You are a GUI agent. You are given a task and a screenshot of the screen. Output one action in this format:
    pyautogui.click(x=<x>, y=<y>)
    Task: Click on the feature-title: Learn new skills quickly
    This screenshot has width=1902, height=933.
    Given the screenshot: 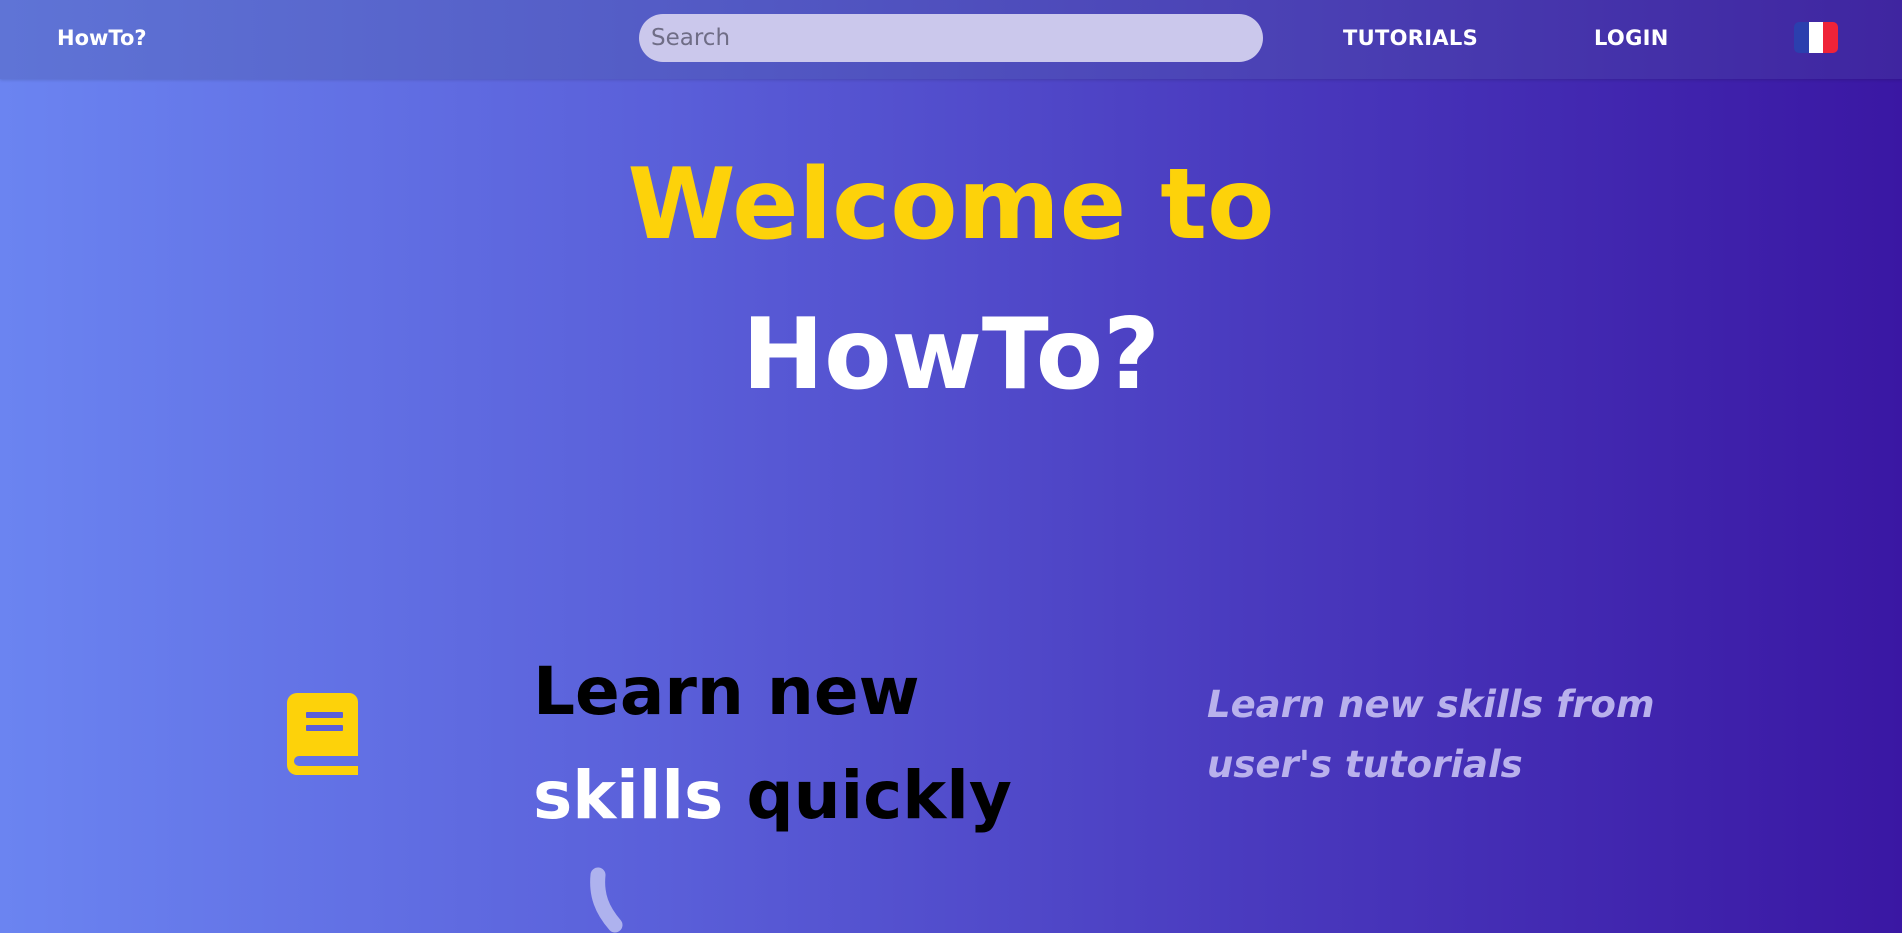 What is the action you would take?
    pyautogui.click(x=772, y=744)
    